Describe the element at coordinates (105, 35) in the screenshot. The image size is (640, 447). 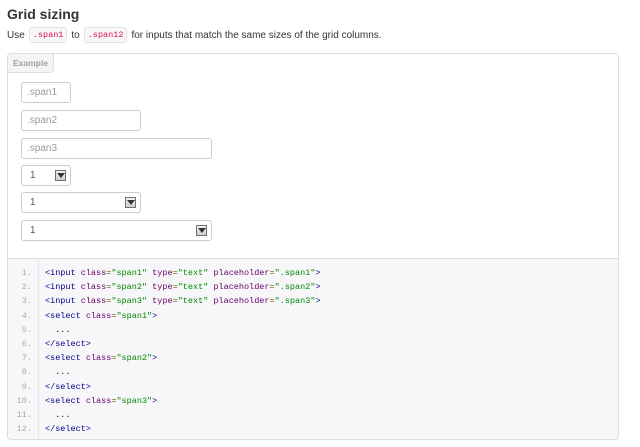
I see `inline-code-span12: .span12` at that location.